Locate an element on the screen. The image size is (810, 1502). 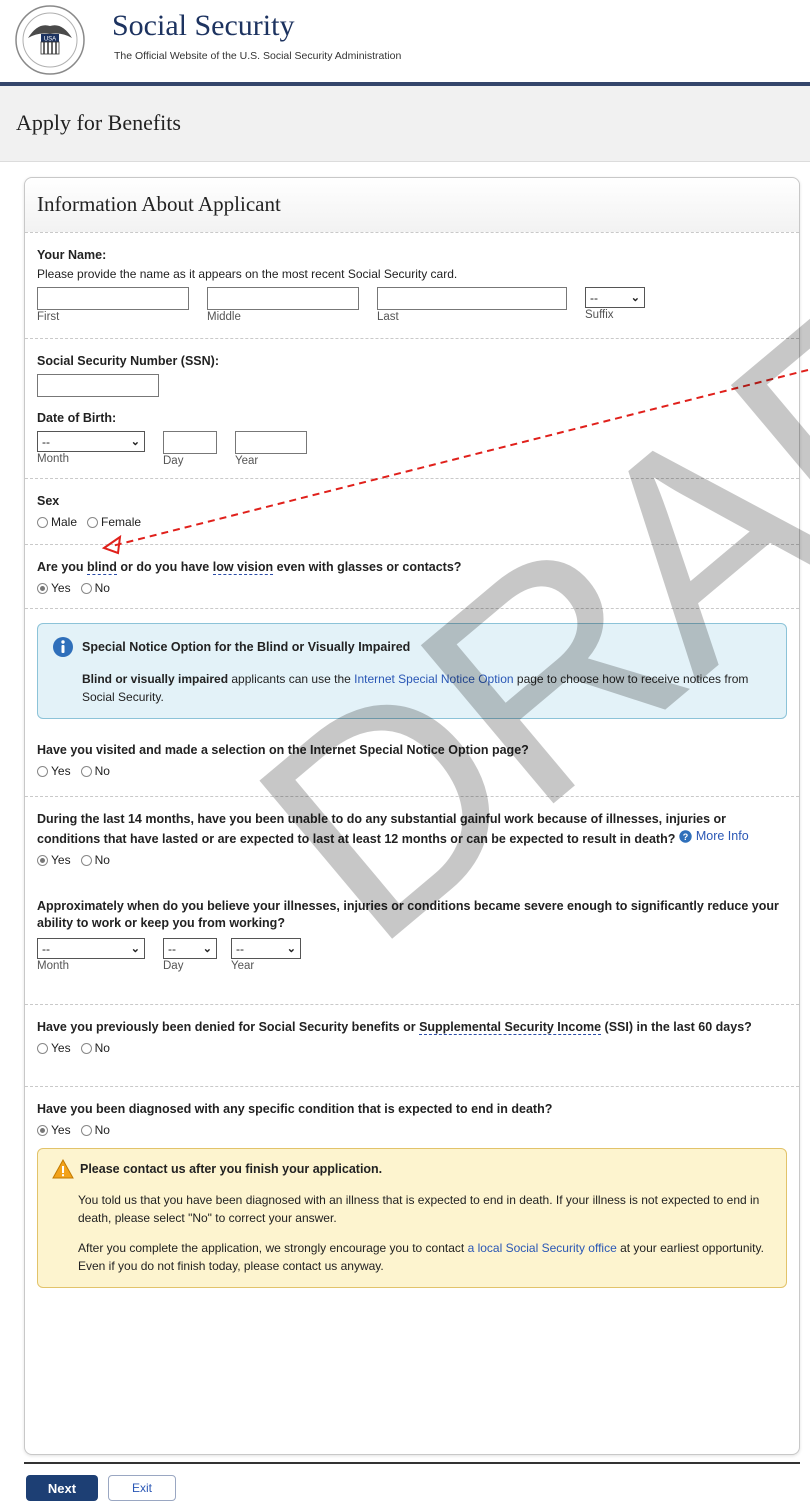
onset-day-select: -- ⌄ is located at coordinates (190, 948).